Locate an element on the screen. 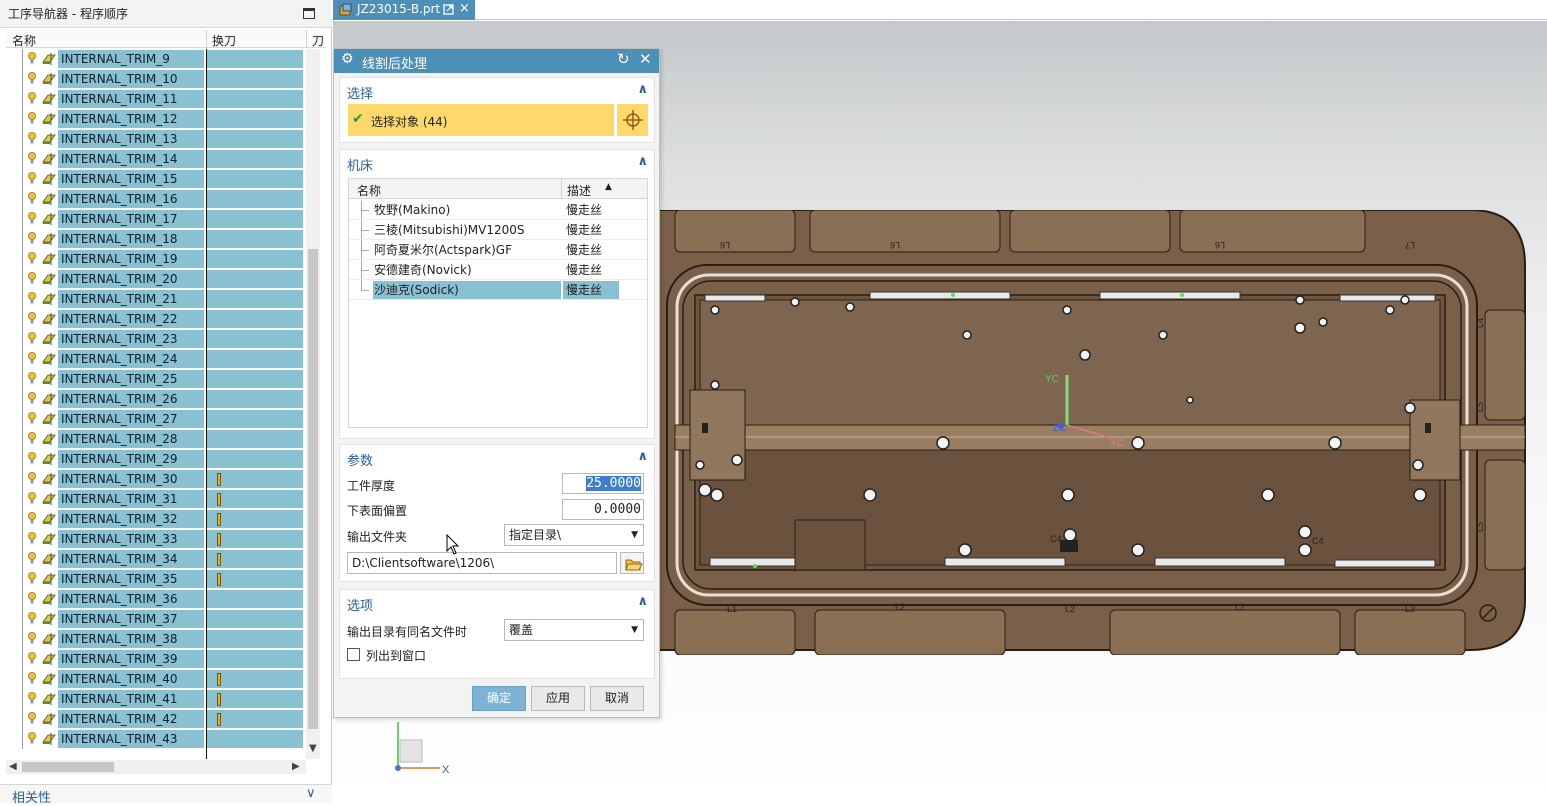  operation-row: INTERNAL_TRIM_25 is located at coordinates (156, 379).